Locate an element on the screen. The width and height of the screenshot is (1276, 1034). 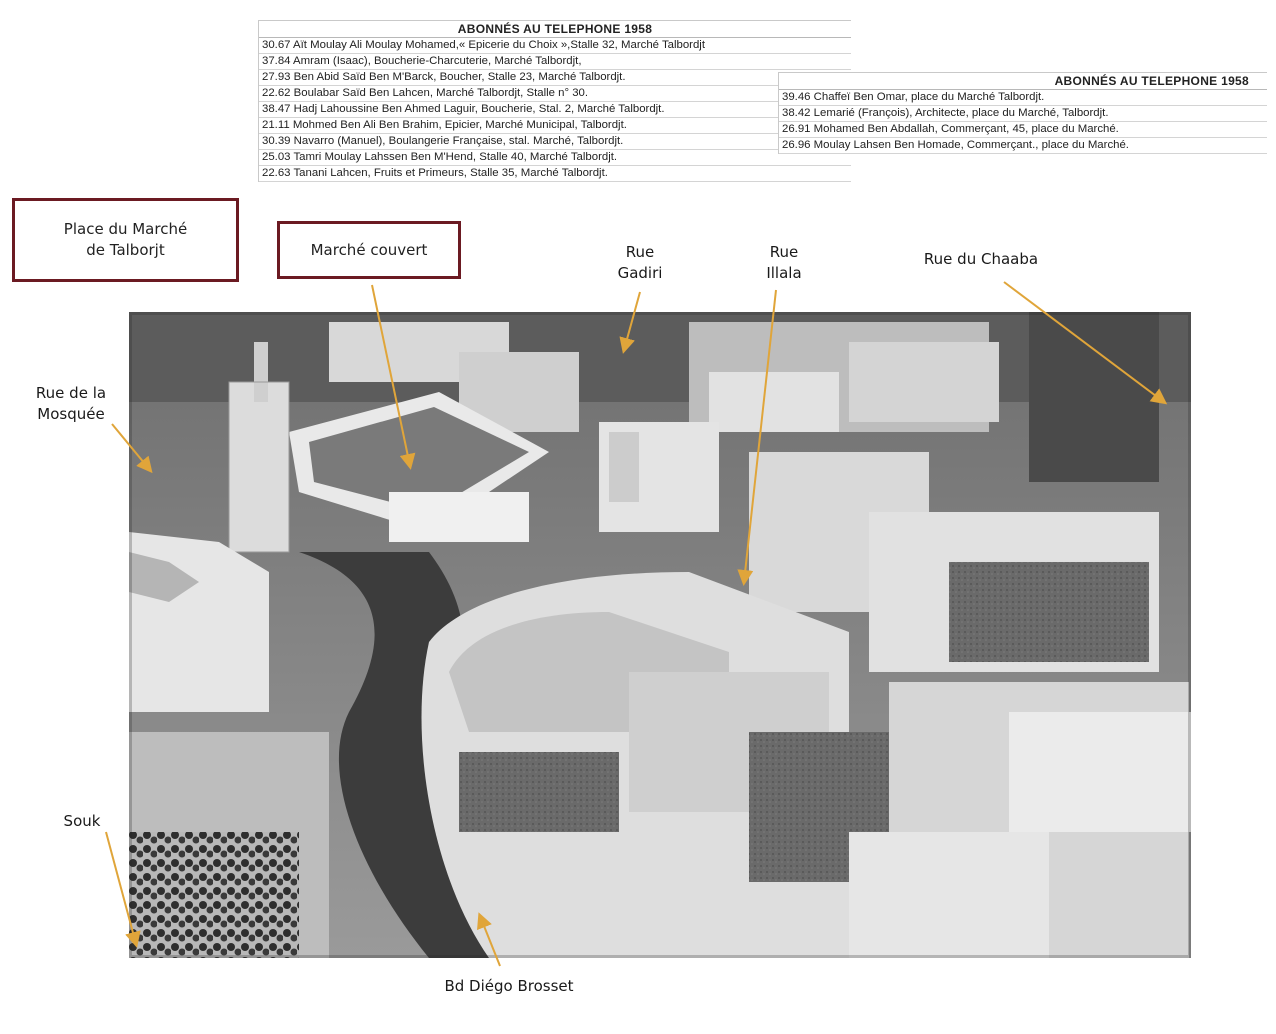
bd-diego-brosset-label: Bd Diégo Brosset is located at coordinates (509, 986).